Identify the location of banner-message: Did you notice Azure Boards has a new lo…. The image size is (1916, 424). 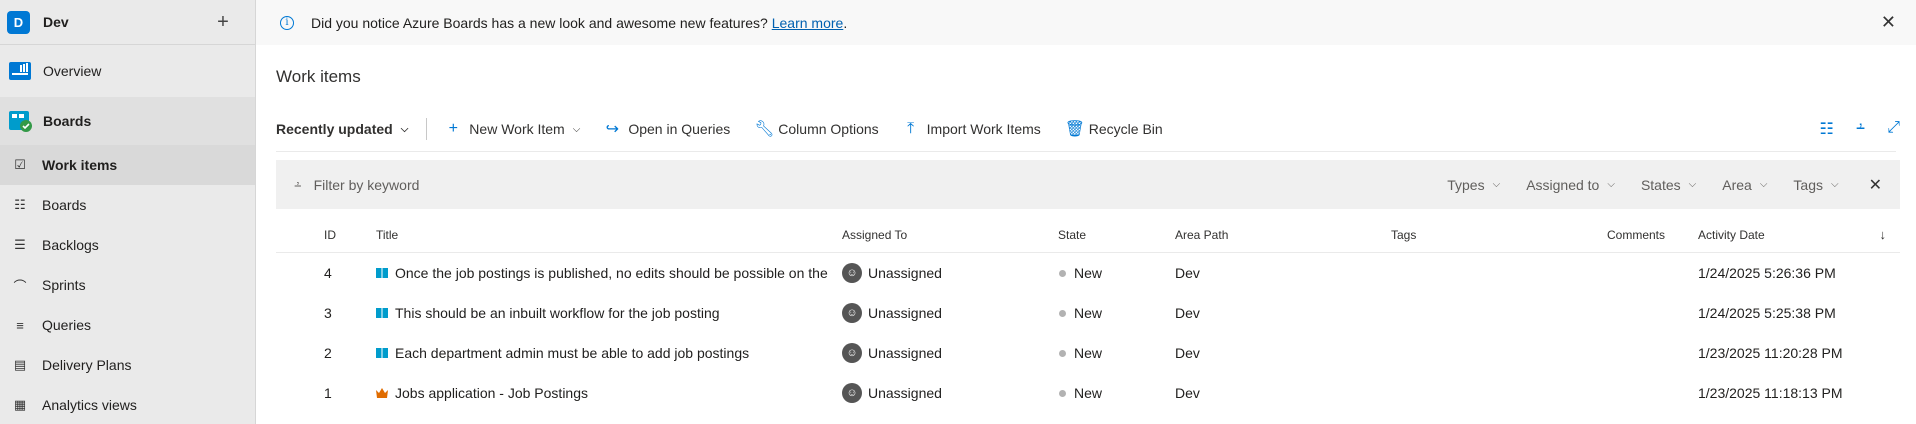
(1096, 23).